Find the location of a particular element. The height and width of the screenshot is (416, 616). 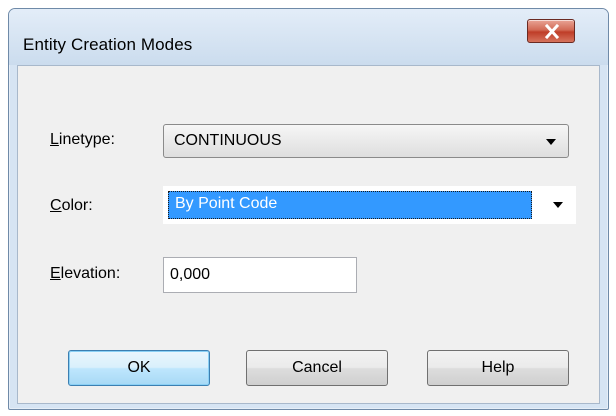

elevation-input is located at coordinates (260, 275).